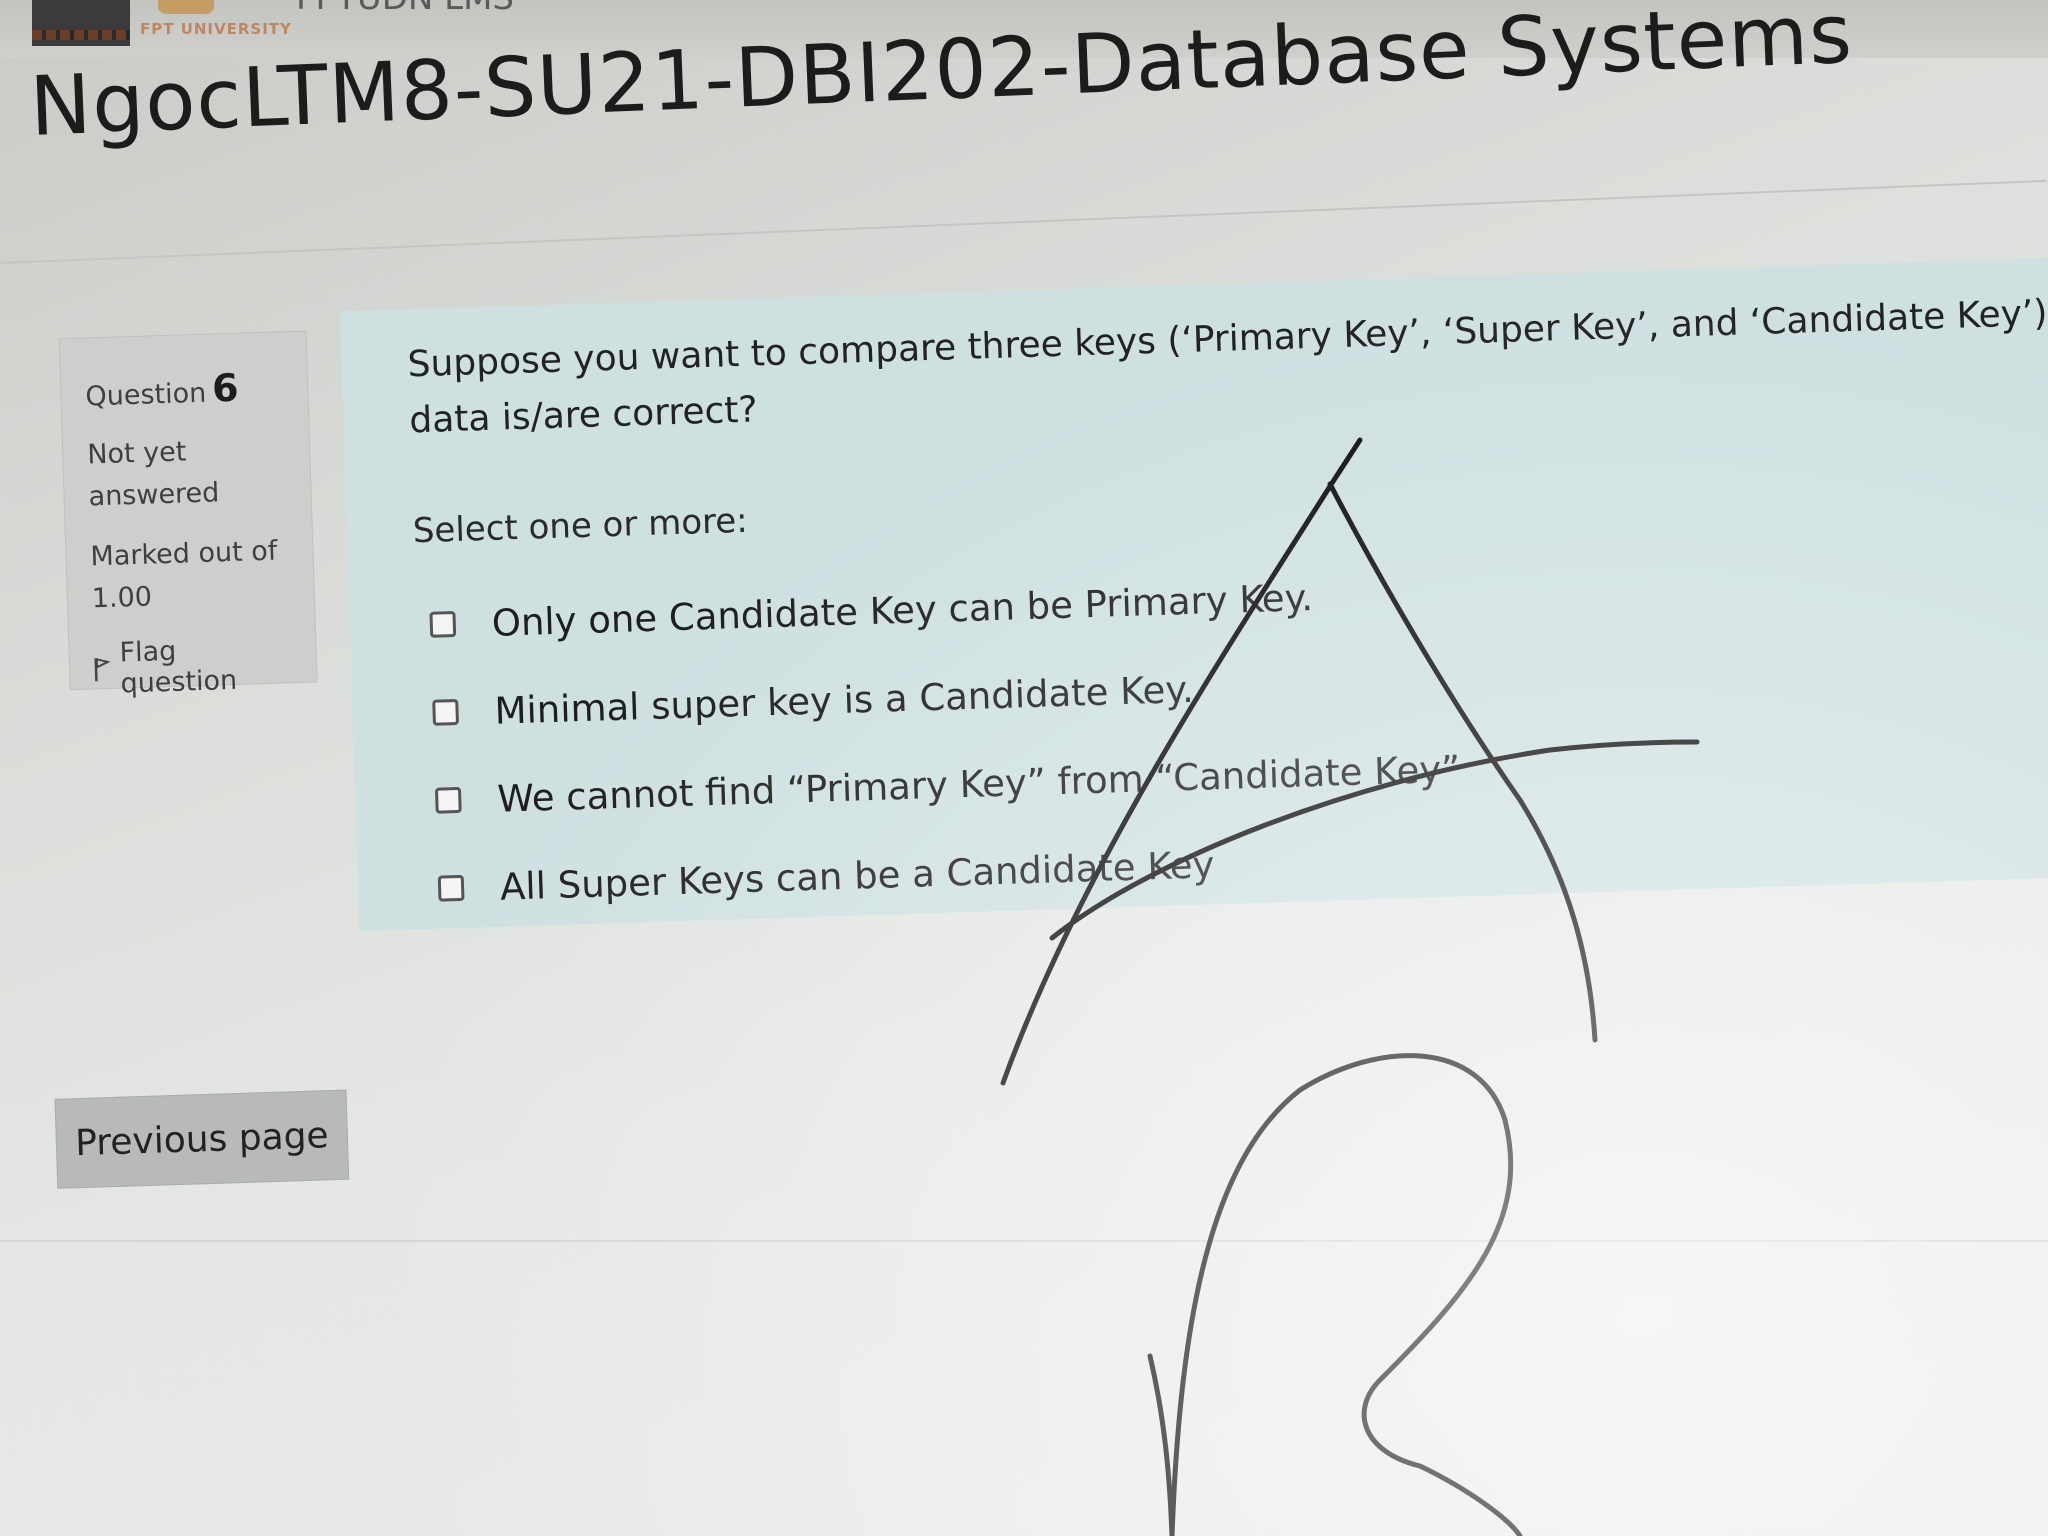 This screenshot has height=1536, width=2048. I want to click on question-label: Question, so click(146, 395).